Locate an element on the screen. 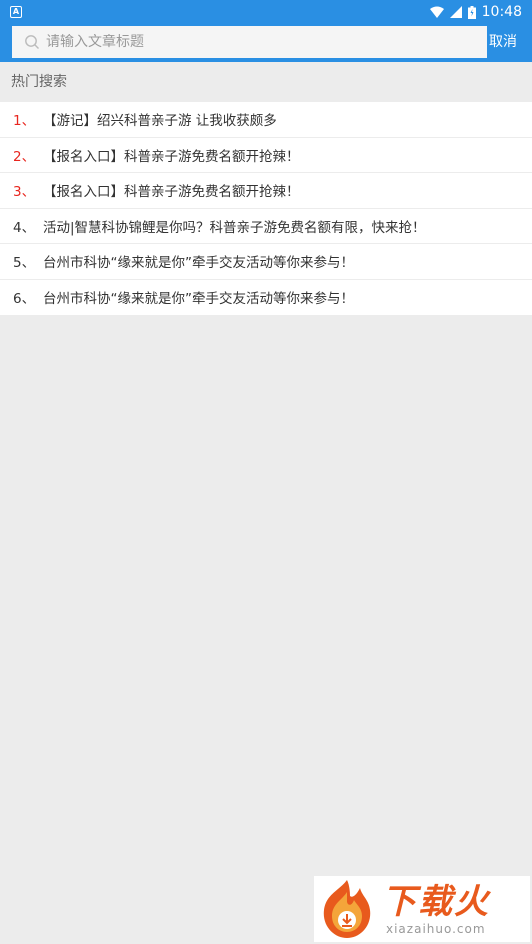  status-left: A is located at coordinates (16, 12).